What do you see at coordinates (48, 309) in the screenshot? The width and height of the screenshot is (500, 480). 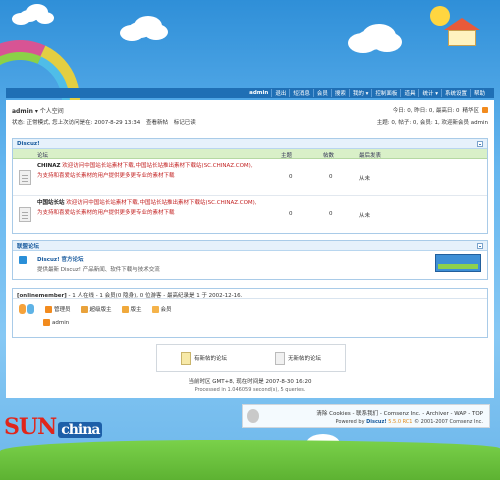 I see `admin-group-icon` at bounding box center [48, 309].